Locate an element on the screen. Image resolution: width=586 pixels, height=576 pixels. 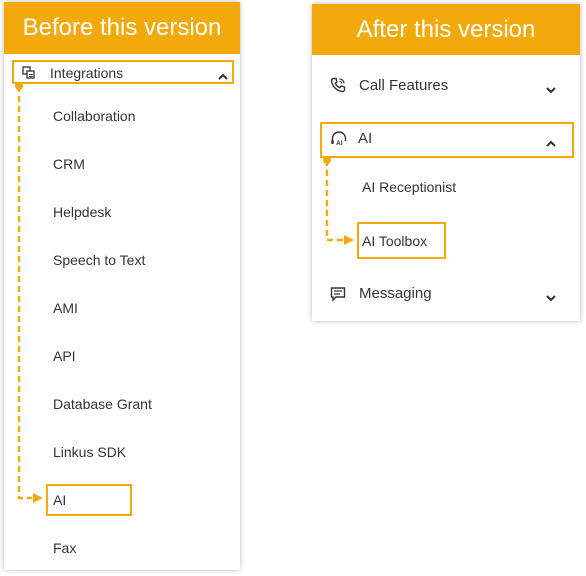
after-title: After this version is located at coordinates (446, 29).